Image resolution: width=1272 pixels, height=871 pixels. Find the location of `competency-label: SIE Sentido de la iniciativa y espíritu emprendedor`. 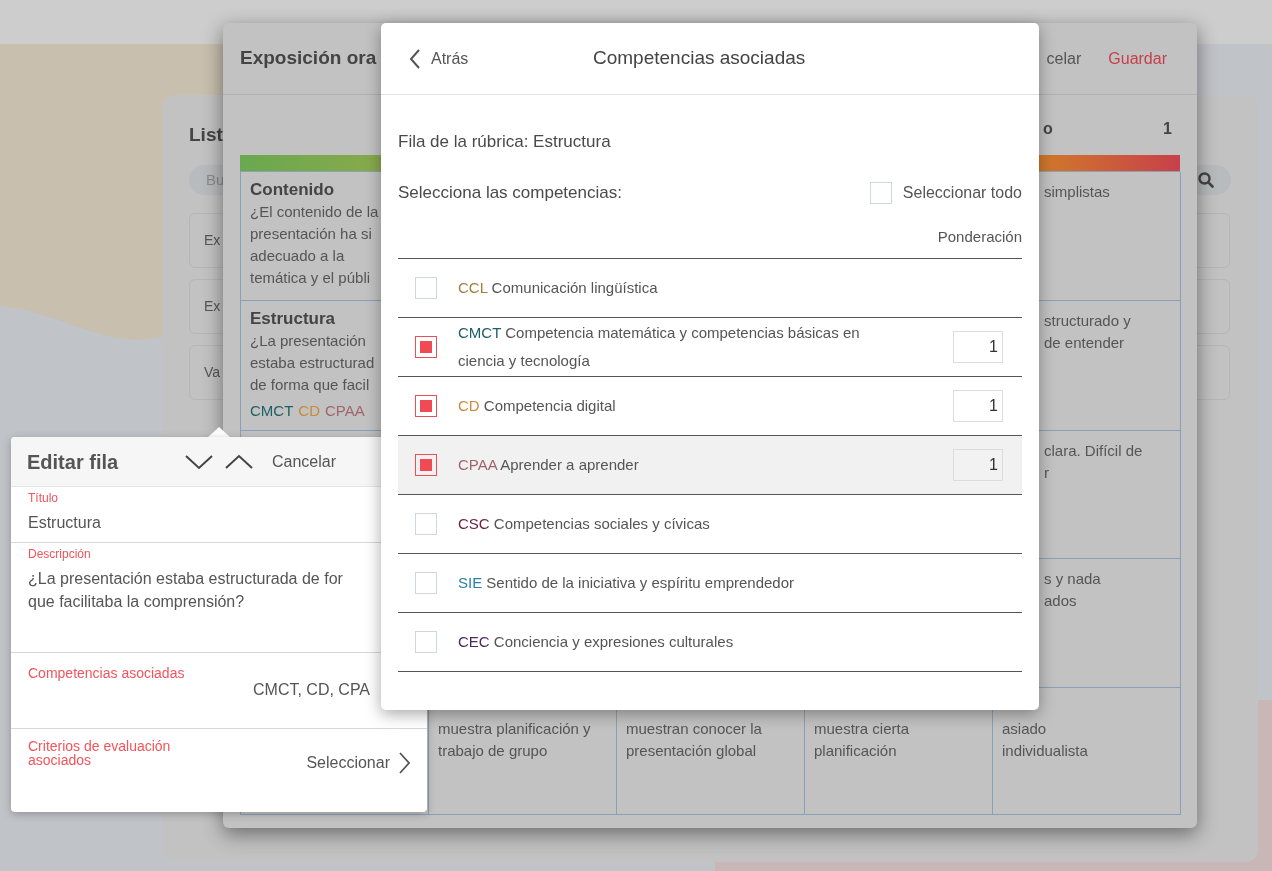

competency-label: SIE Sentido de la iniciativa y espíritu emprendedor is located at coordinates (626, 582).